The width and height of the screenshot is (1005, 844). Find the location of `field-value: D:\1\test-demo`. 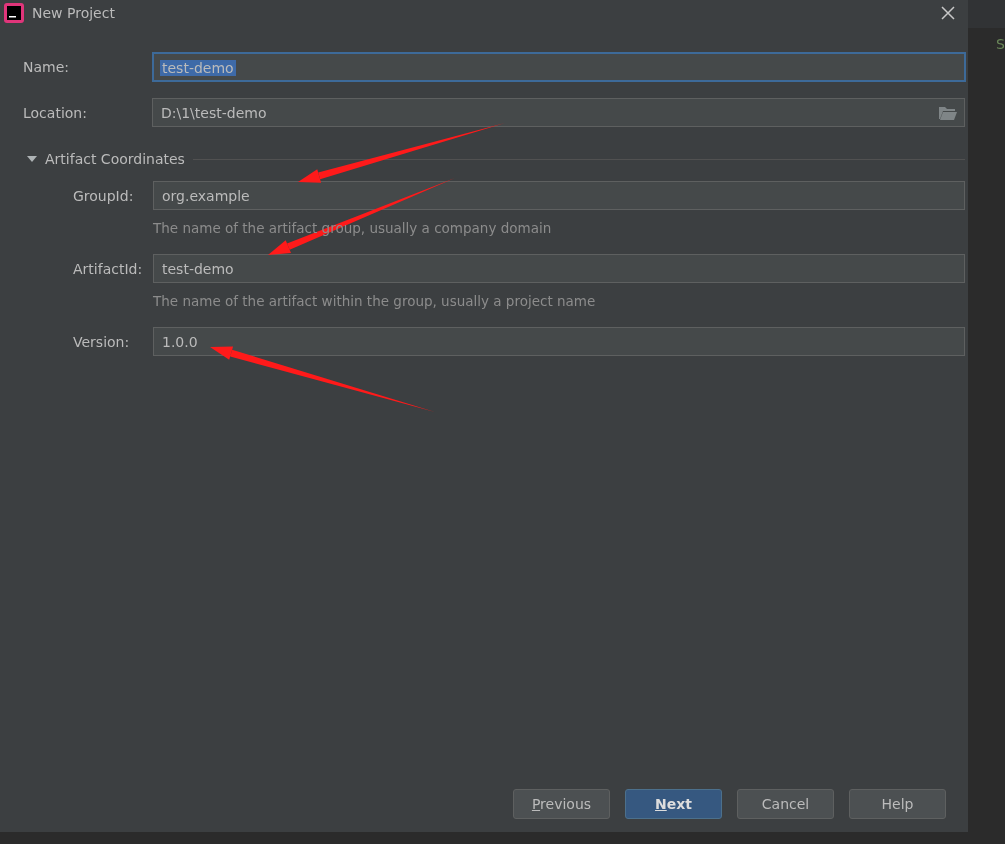

field-value: D:\1\test-demo is located at coordinates (214, 112).